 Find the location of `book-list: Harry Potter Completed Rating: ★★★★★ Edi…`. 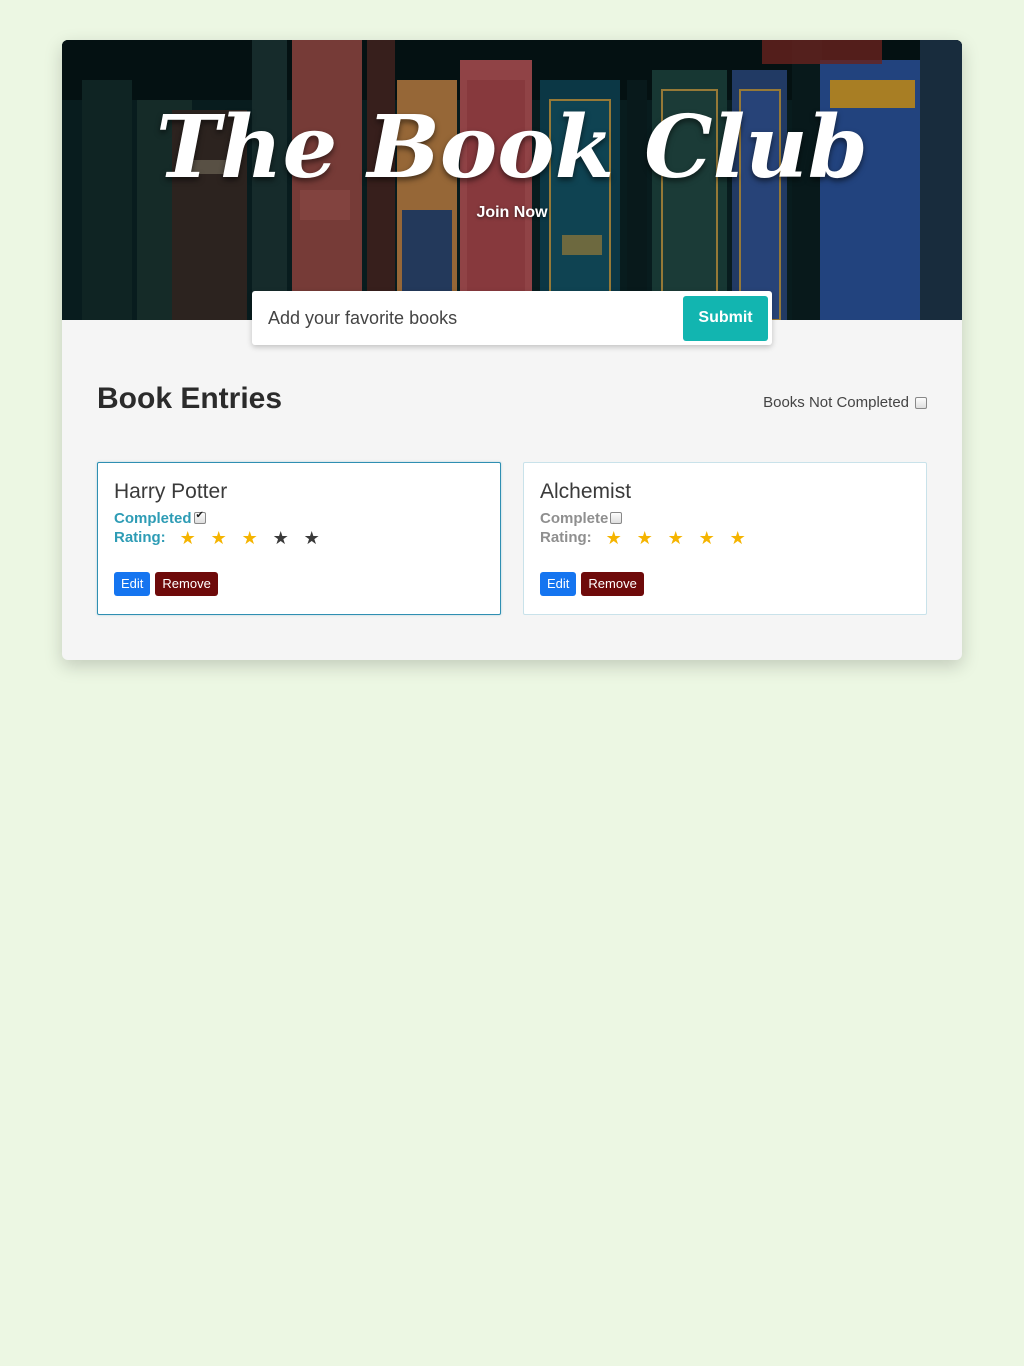

book-list: Harry Potter Completed Rating: ★★★★★ Edi… is located at coordinates (512, 539).